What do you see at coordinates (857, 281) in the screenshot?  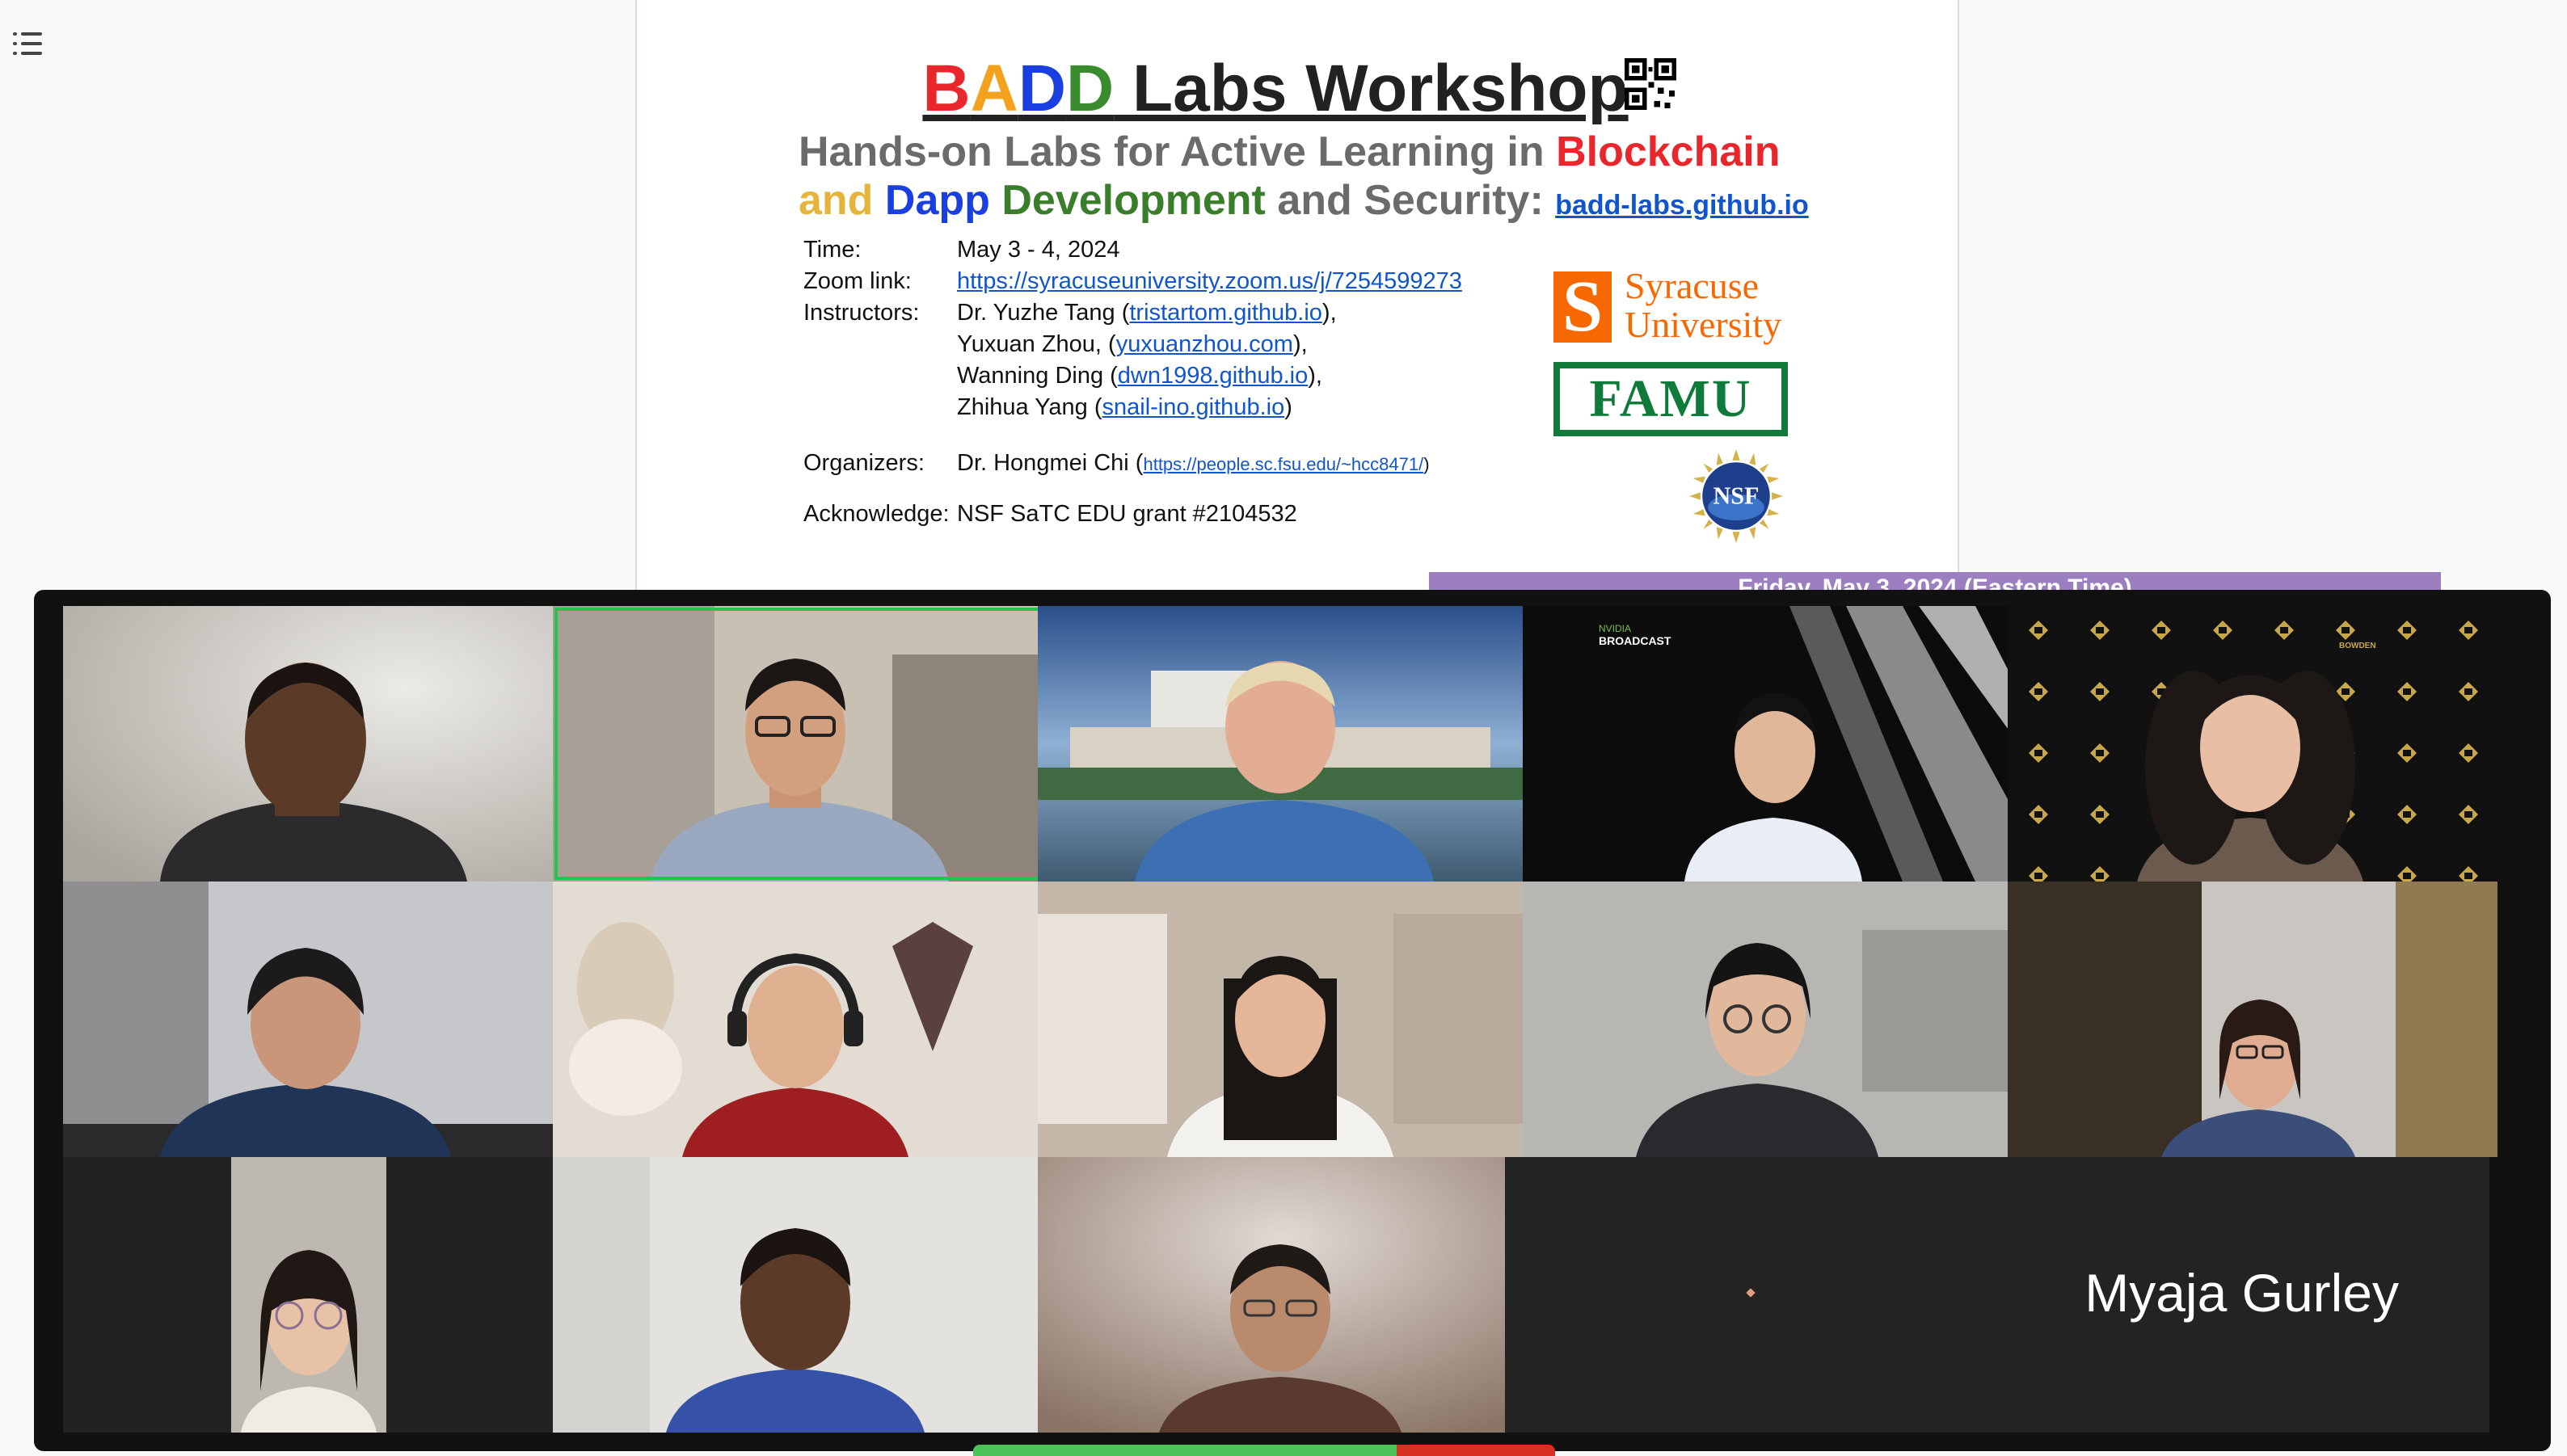 I see `zoom-label: Zoom link:` at bounding box center [857, 281].